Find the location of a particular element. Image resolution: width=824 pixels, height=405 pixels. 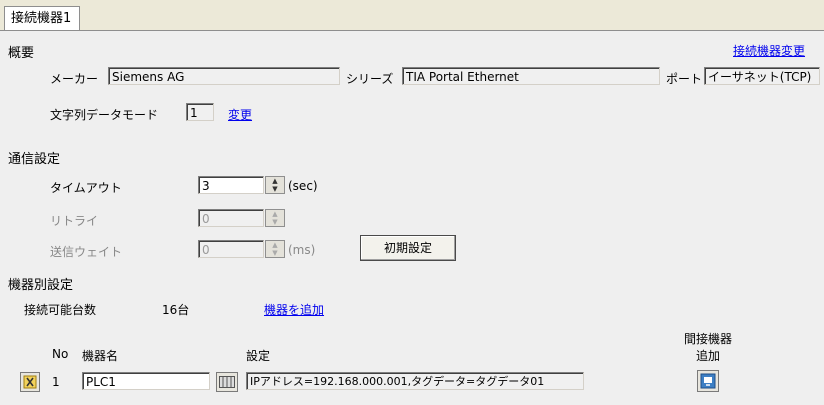

device-settings-field: IPアドレス=192.168.000.001,タグデータ=タグデータ01 is located at coordinates (415, 381).